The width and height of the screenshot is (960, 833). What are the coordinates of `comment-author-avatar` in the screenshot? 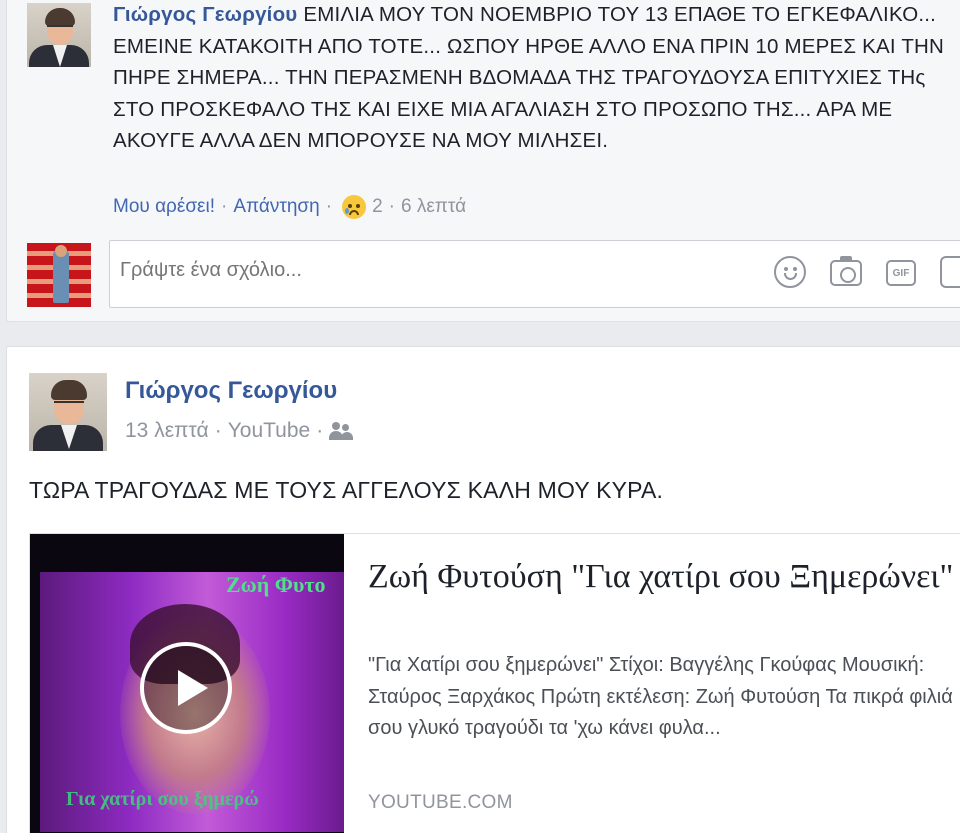 It's located at (59, 35).